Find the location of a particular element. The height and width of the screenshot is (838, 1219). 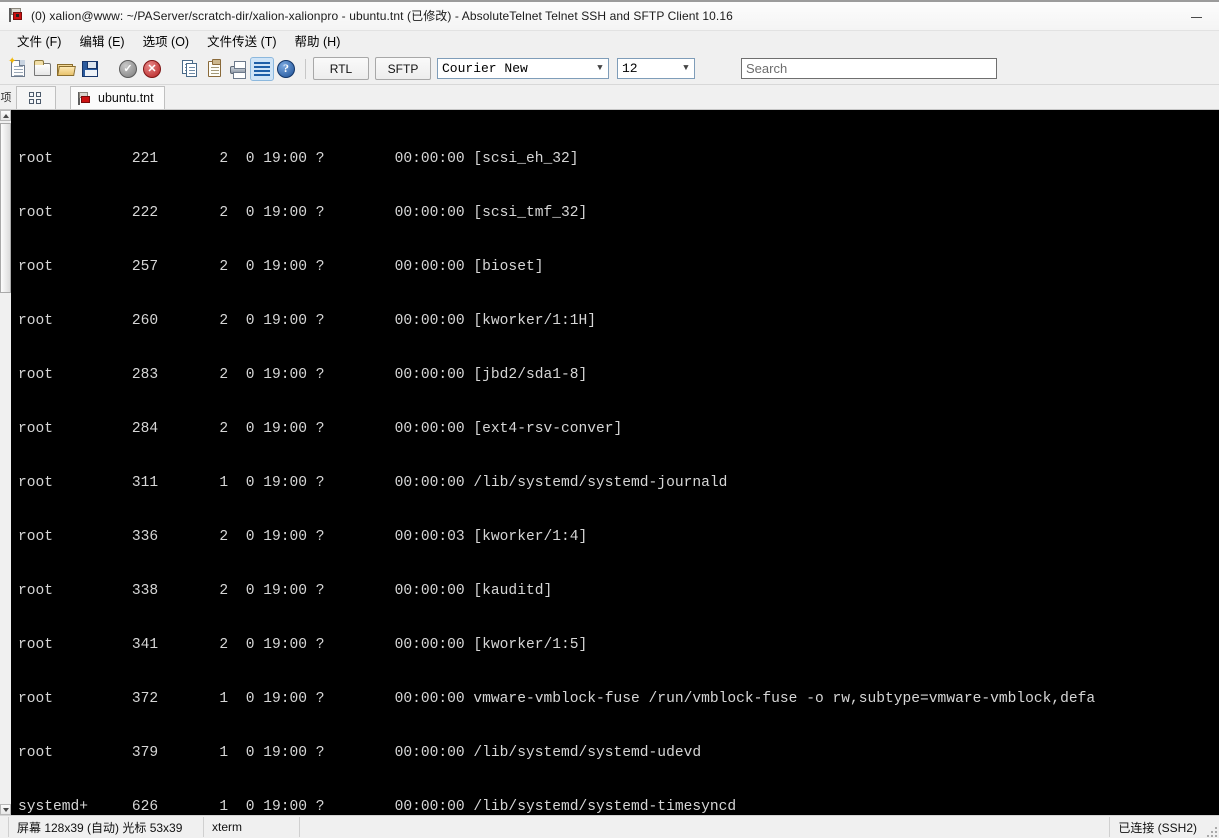

menu-file: 文件 (F) is located at coordinates (39, 42).